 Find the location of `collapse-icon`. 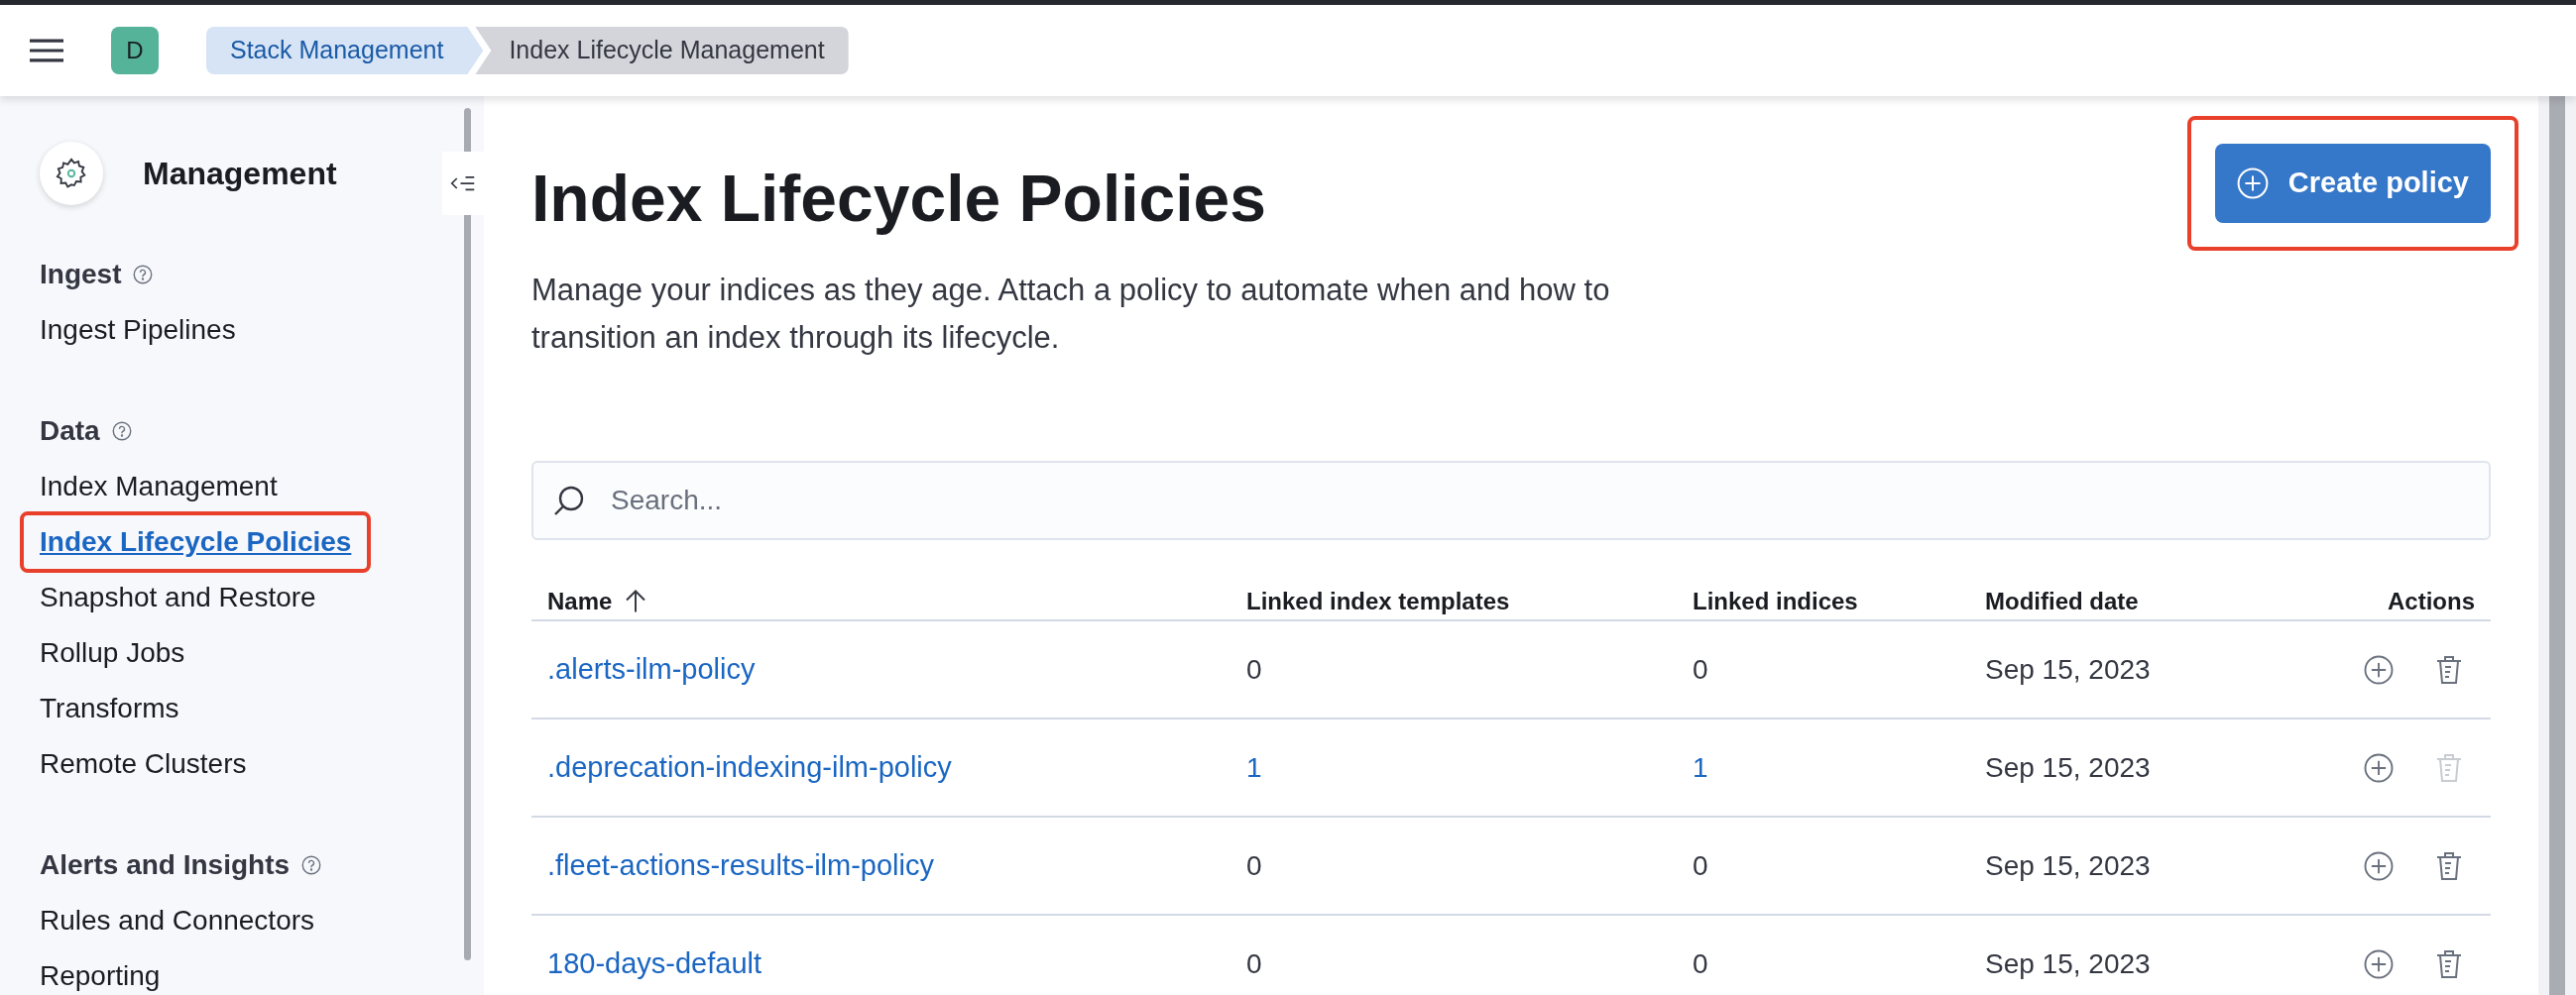

collapse-icon is located at coordinates (463, 183).